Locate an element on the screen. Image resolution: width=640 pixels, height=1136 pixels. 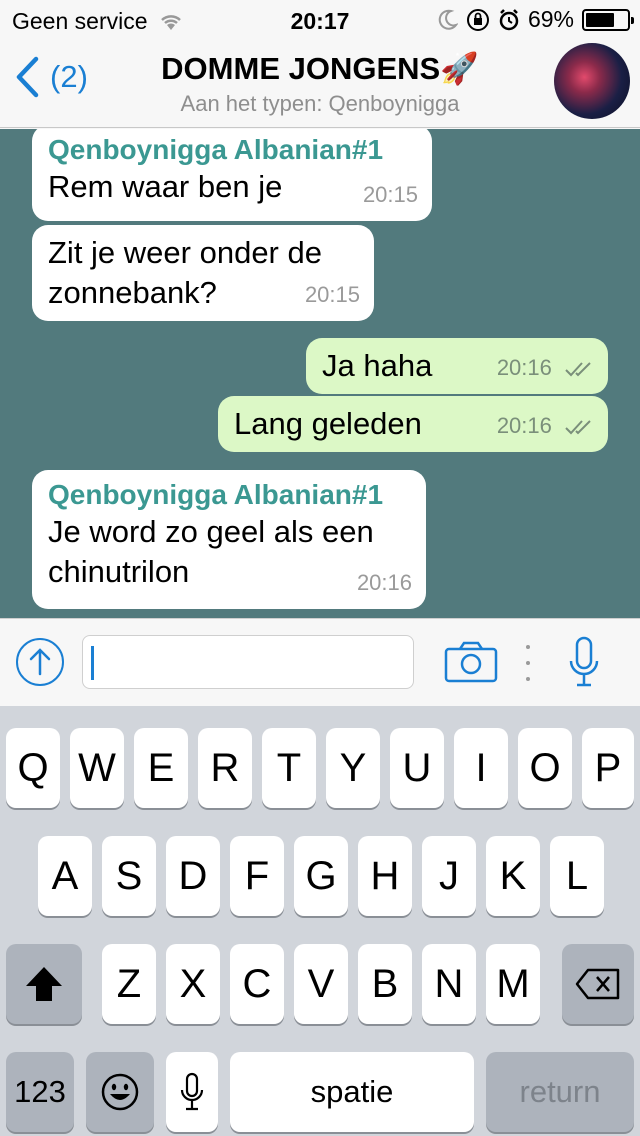
unread-count: (2) is located at coordinates (69, 76).